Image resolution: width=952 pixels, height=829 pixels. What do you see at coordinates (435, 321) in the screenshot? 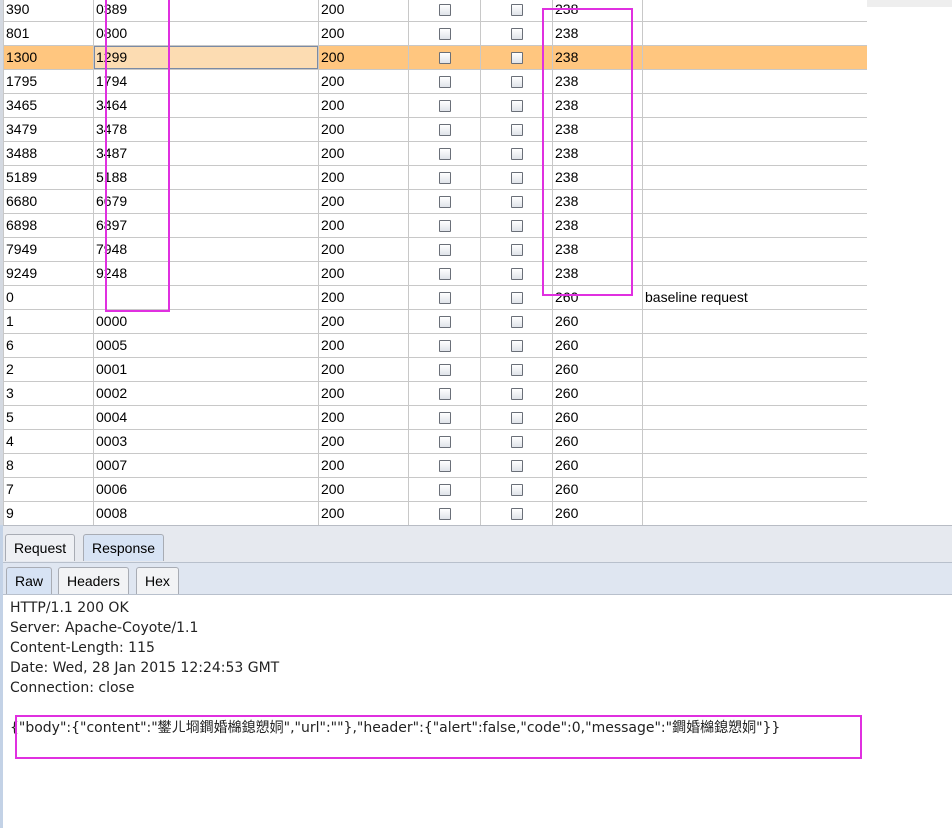
I see `table-row: 1 0000 200 260` at bounding box center [435, 321].